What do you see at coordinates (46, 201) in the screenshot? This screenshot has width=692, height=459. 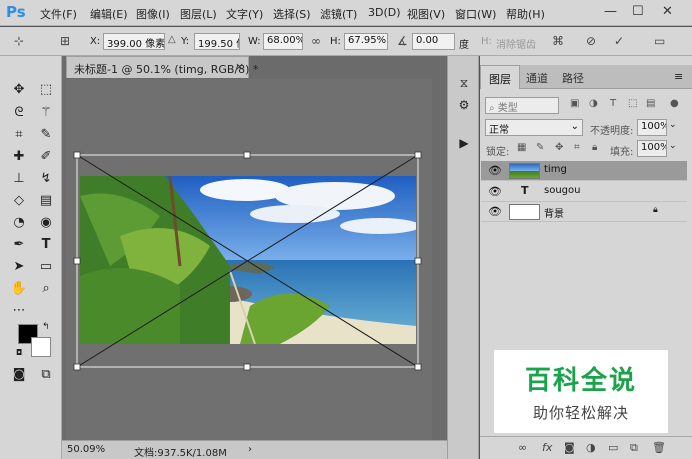 I see `gradient-icon: ▤` at bounding box center [46, 201].